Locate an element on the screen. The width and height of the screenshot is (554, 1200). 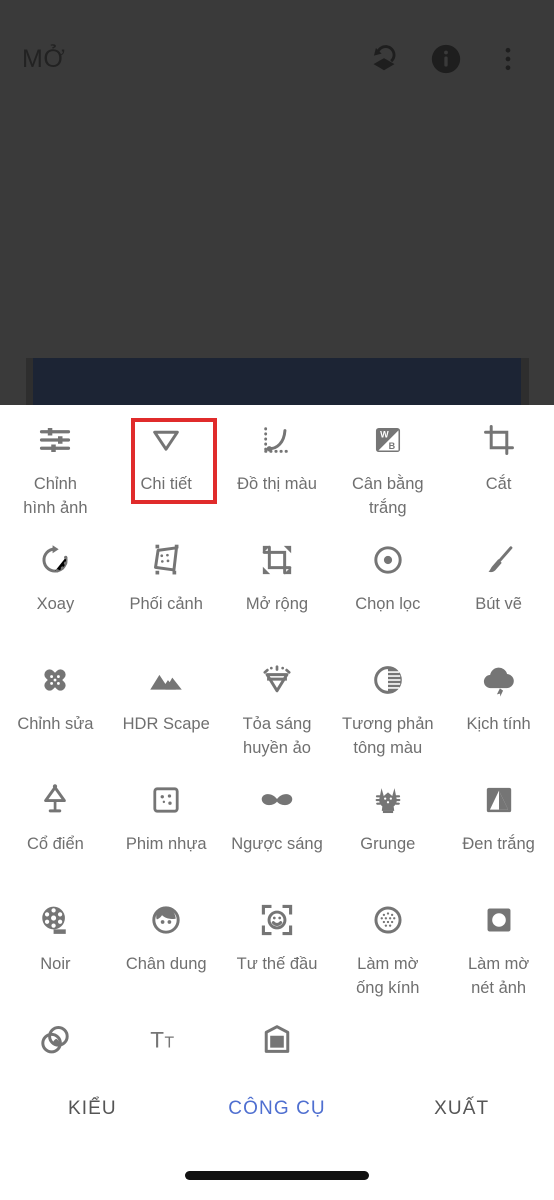
selective-icon is located at coordinates (388, 560).